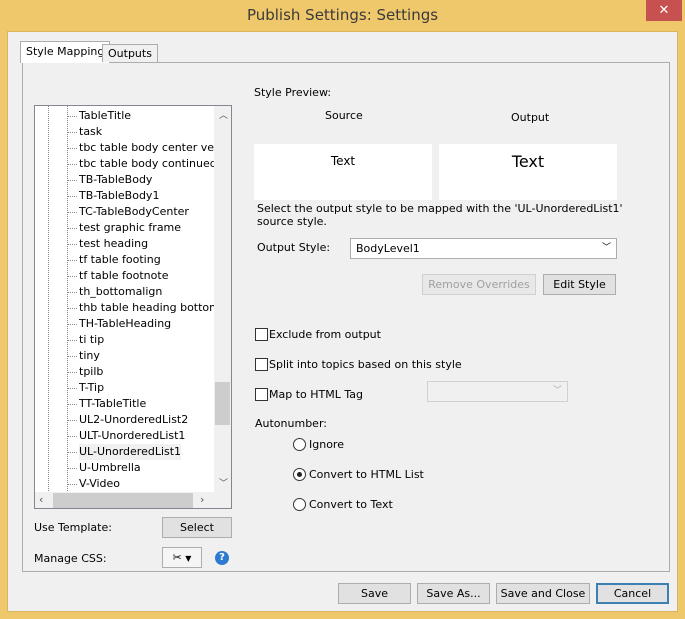  I want to click on output-style-value: BodyLevel1, so click(388, 248).